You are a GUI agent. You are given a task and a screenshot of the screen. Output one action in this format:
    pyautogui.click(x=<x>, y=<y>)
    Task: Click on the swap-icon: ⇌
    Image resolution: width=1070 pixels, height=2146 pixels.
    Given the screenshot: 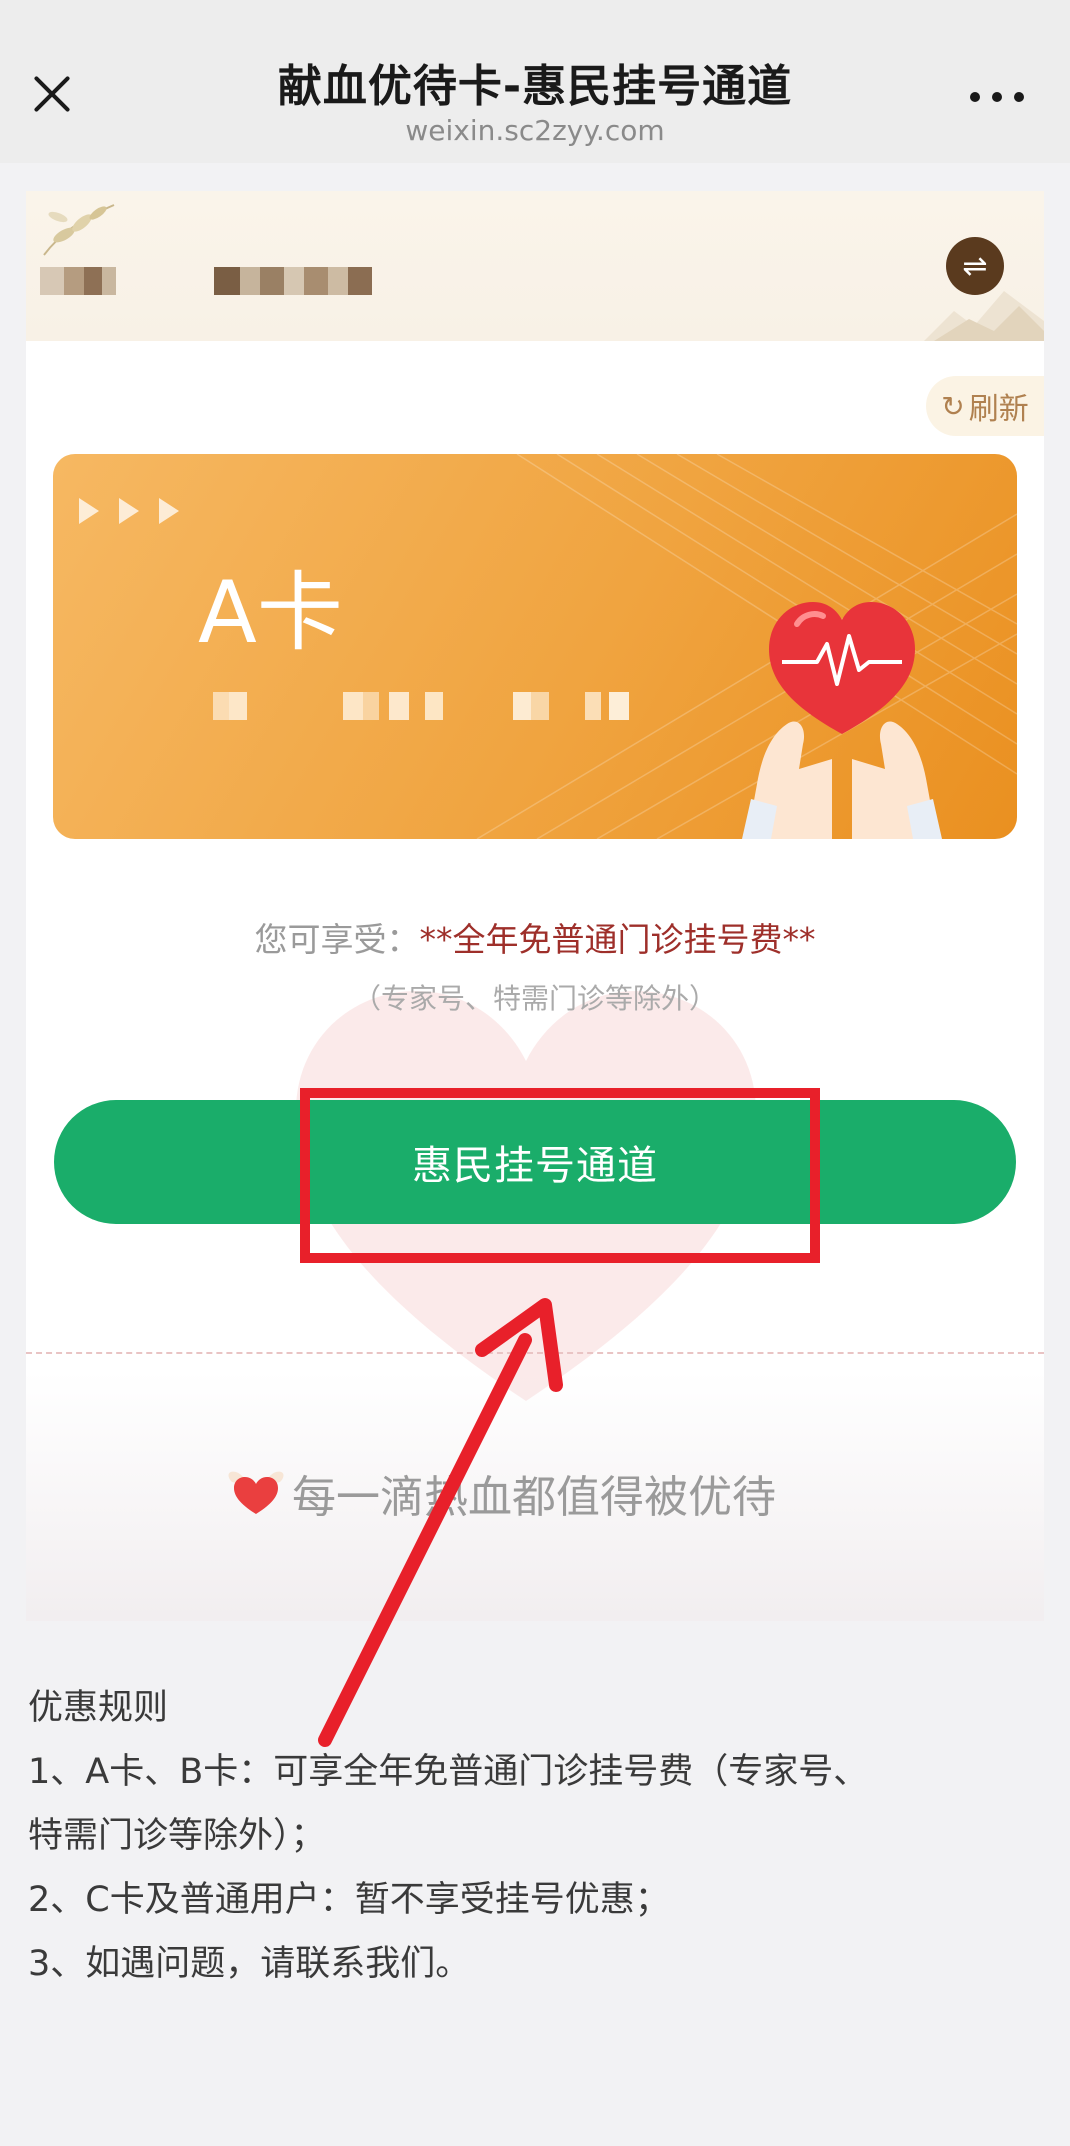 What is the action you would take?
    pyautogui.click(x=975, y=266)
    